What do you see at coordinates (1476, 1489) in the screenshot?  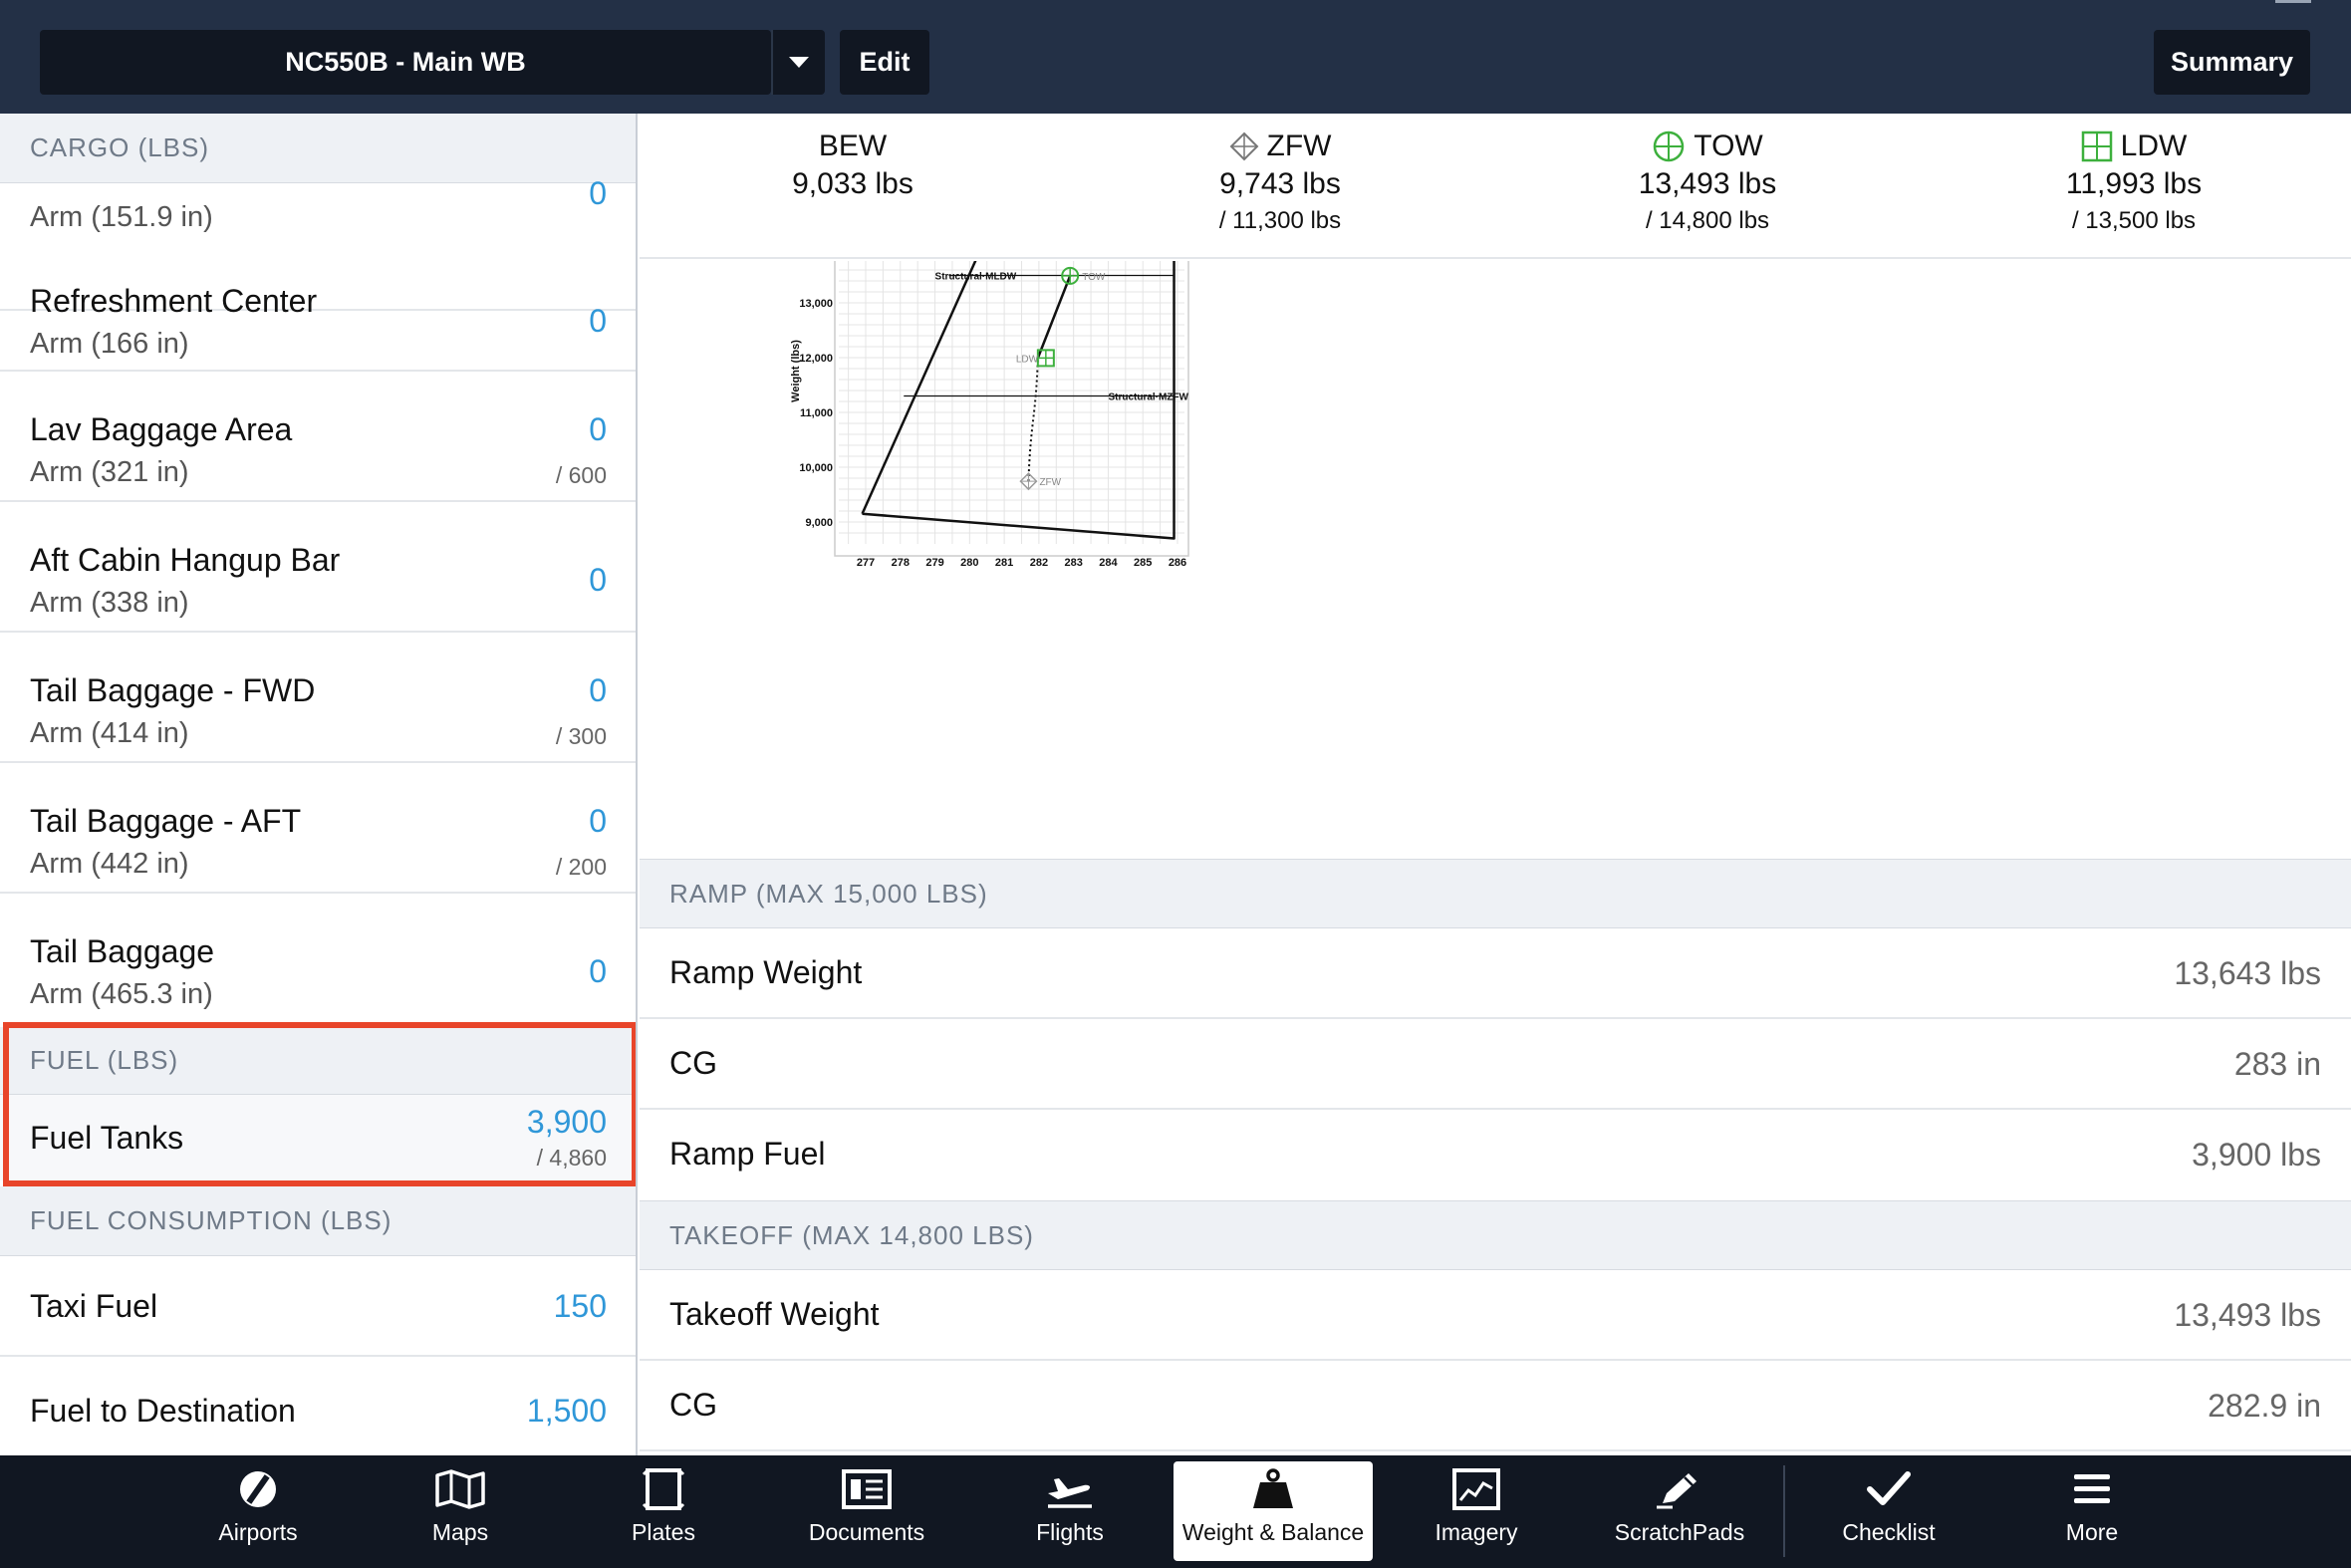 I see `imagery-icon` at bounding box center [1476, 1489].